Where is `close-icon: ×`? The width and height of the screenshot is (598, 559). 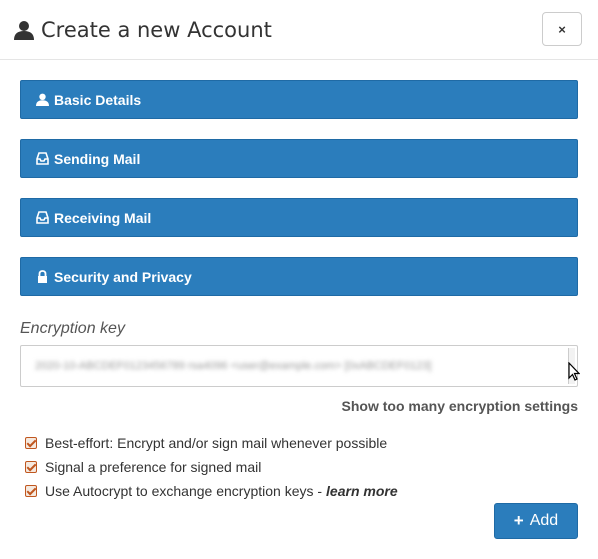 close-icon: × is located at coordinates (562, 29).